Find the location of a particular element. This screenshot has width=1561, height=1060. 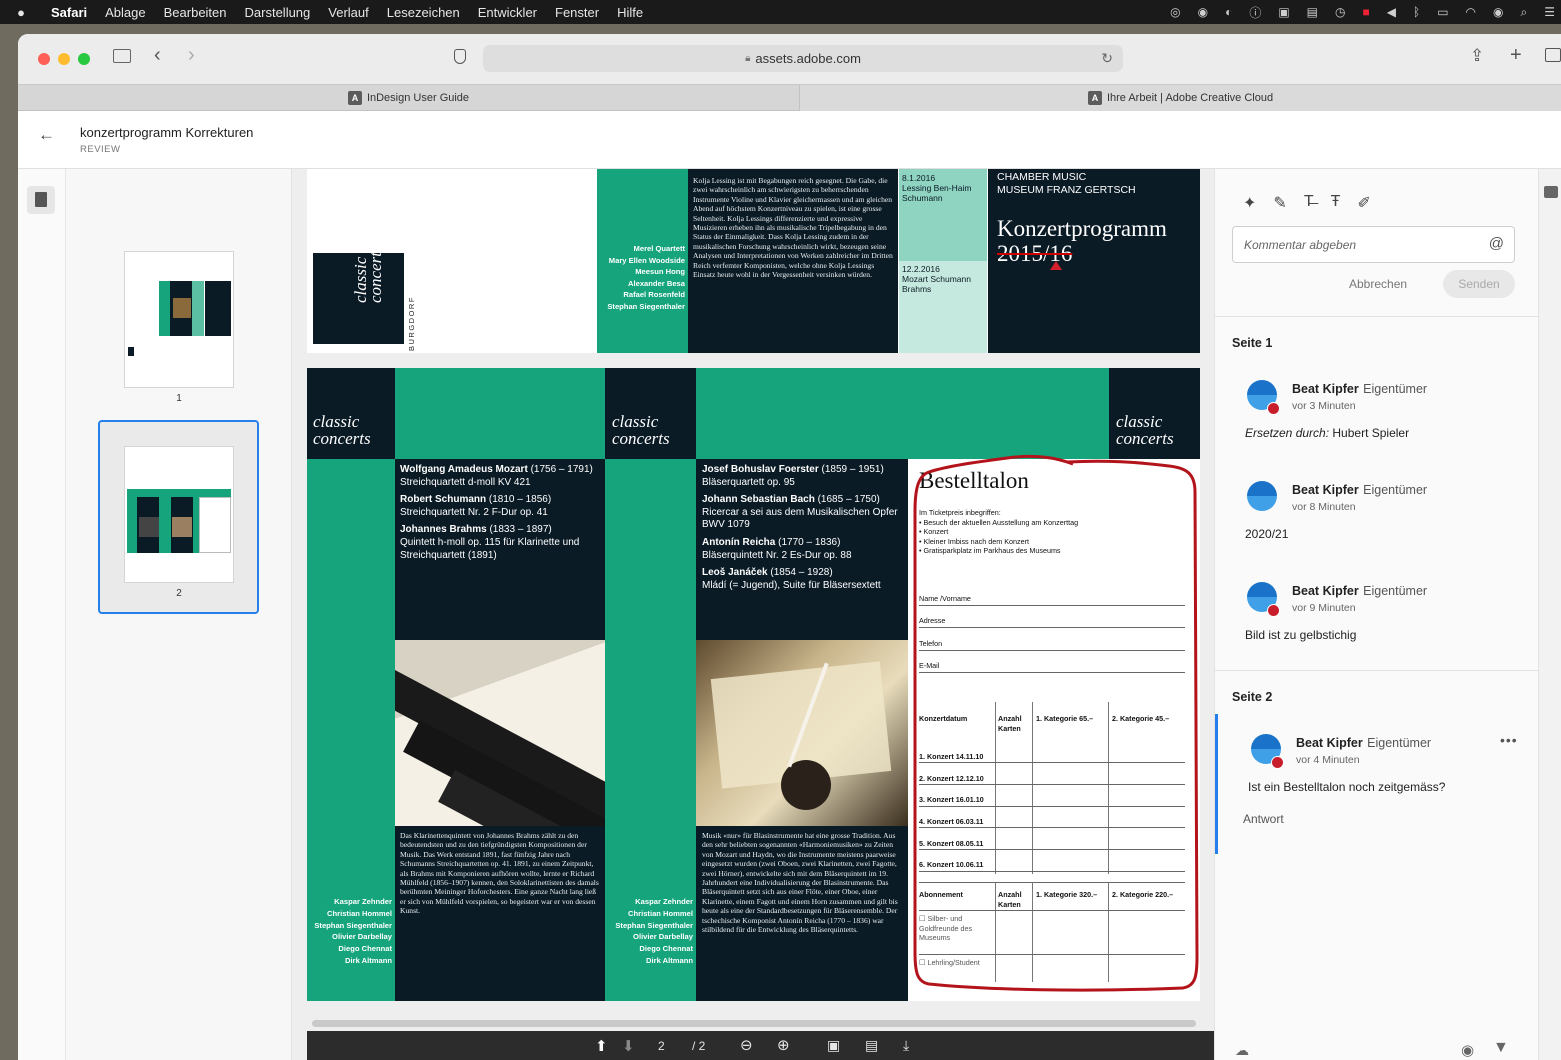

highlight-icon: ✎ is located at coordinates (1279, 203).